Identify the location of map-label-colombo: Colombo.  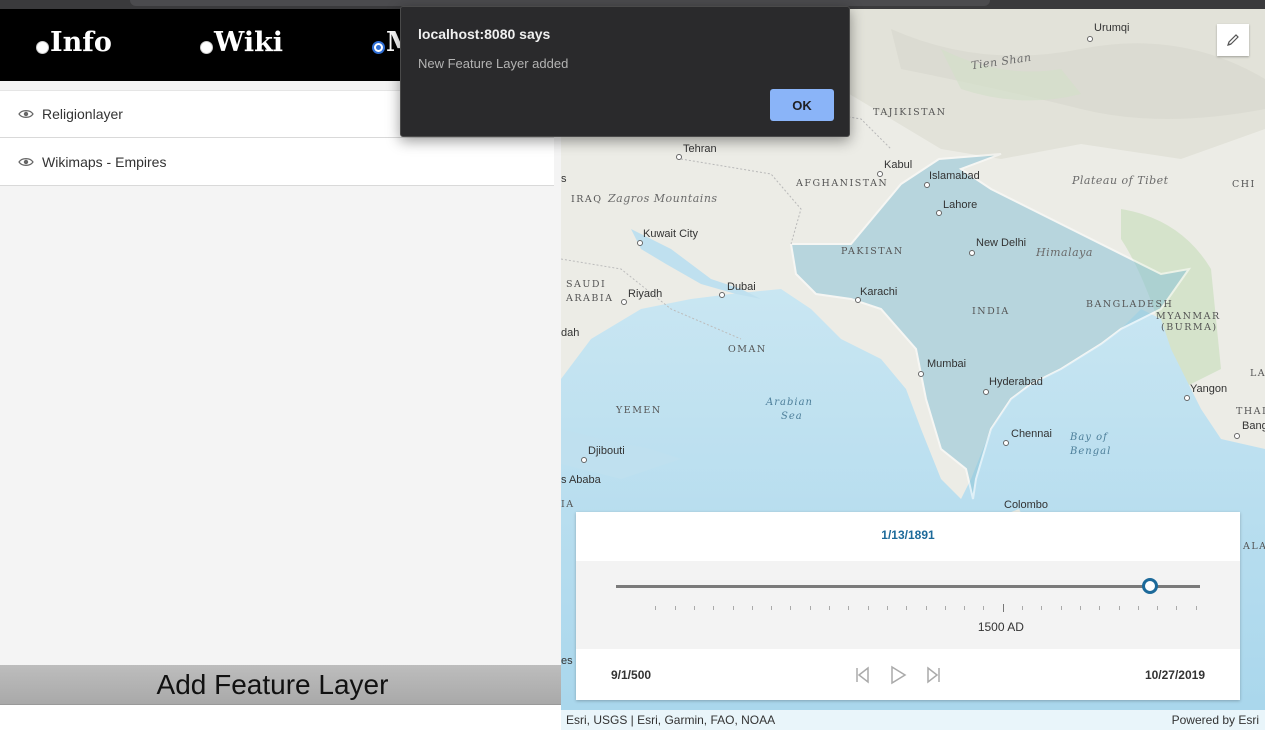
(1026, 505).